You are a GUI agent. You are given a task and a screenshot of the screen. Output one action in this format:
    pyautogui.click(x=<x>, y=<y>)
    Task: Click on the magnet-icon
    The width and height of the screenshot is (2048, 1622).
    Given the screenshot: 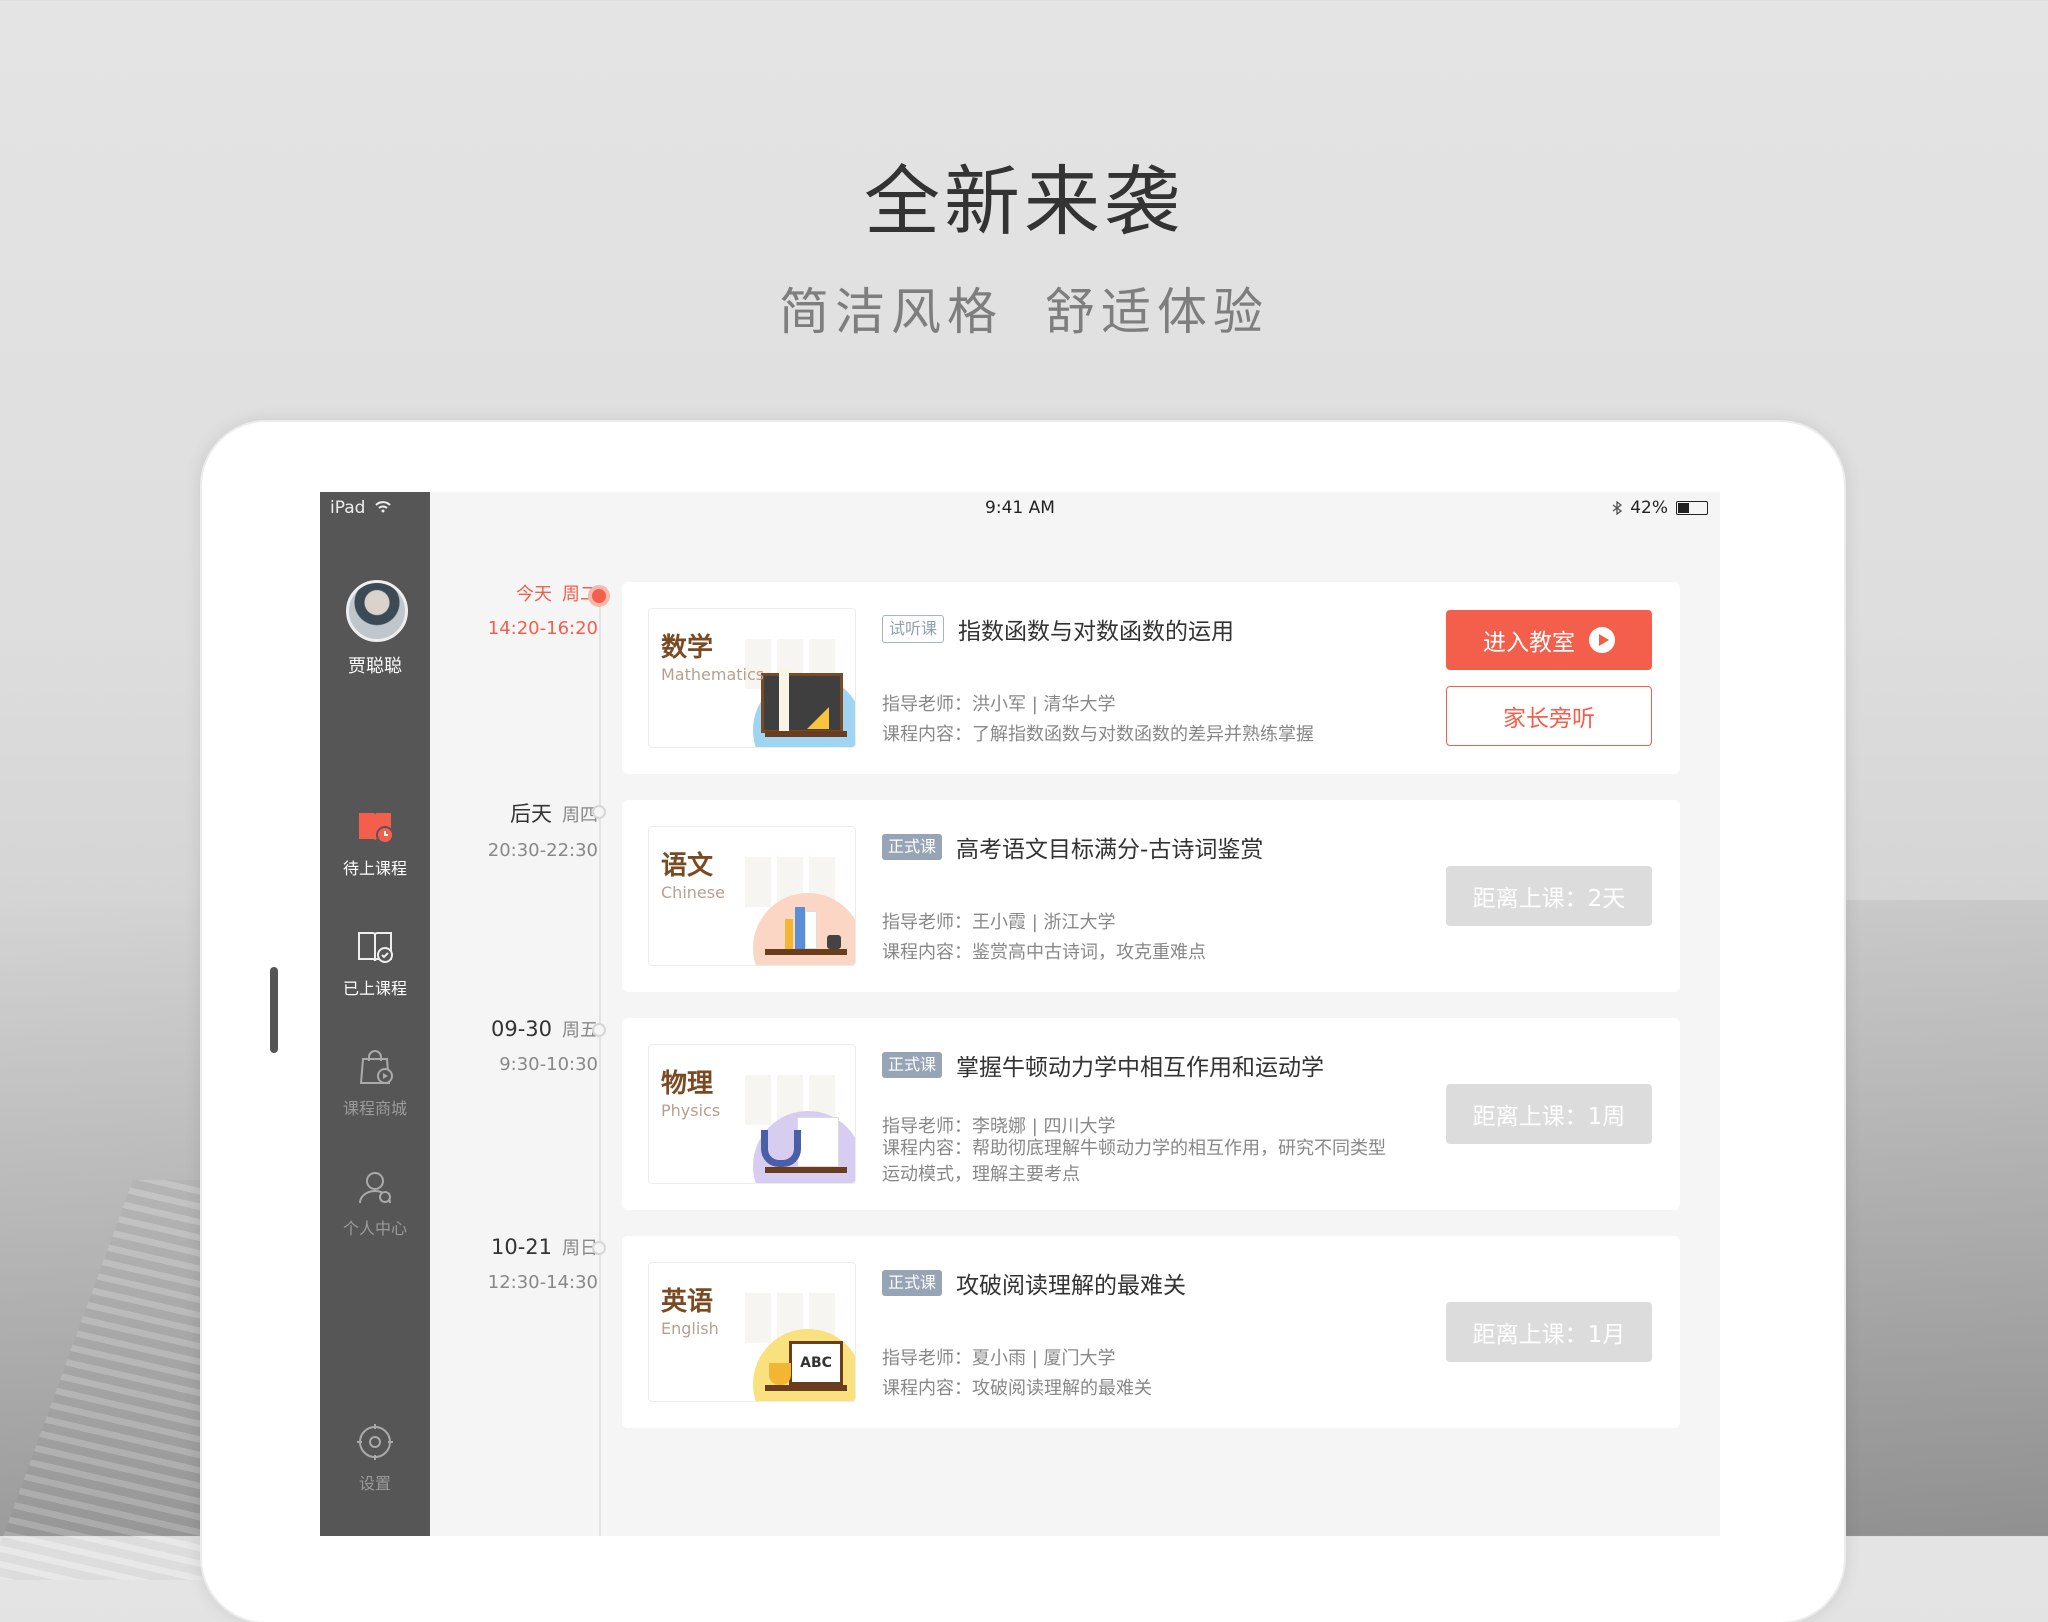 What is the action you would take?
    pyautogui.click(x=781, y=1148)
    